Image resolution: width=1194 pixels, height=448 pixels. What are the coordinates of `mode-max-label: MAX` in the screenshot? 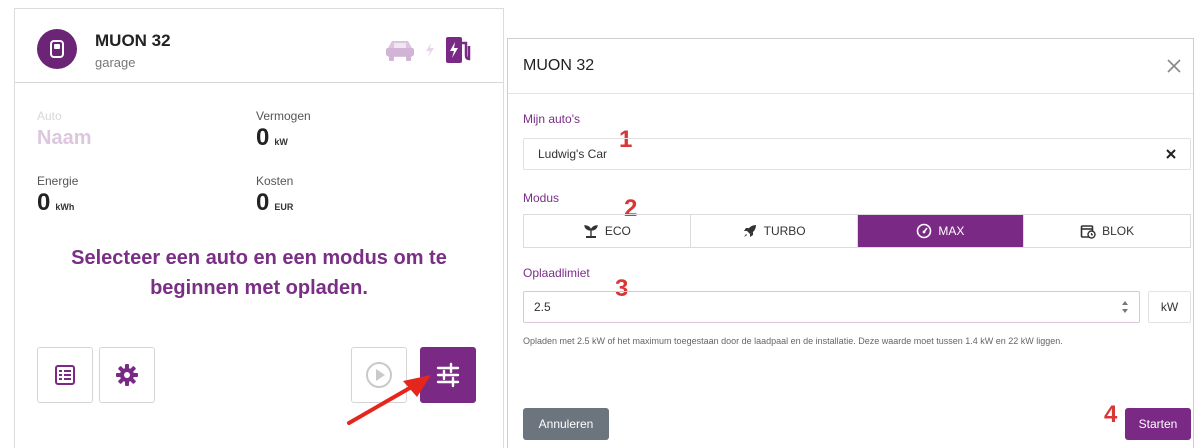 It's located at (951, 231).